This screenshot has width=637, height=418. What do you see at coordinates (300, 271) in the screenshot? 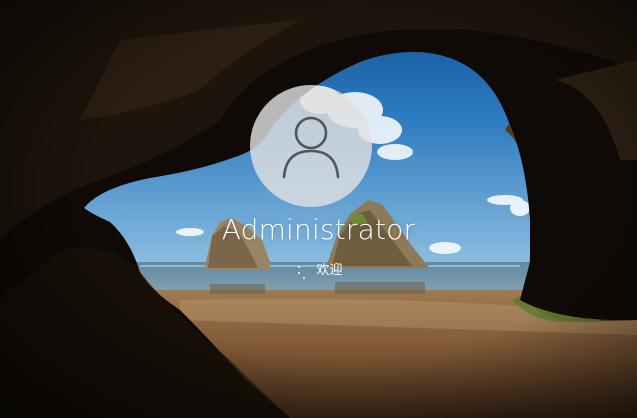
I see `loading-spinner-icon` at bounding box center [300, 271].